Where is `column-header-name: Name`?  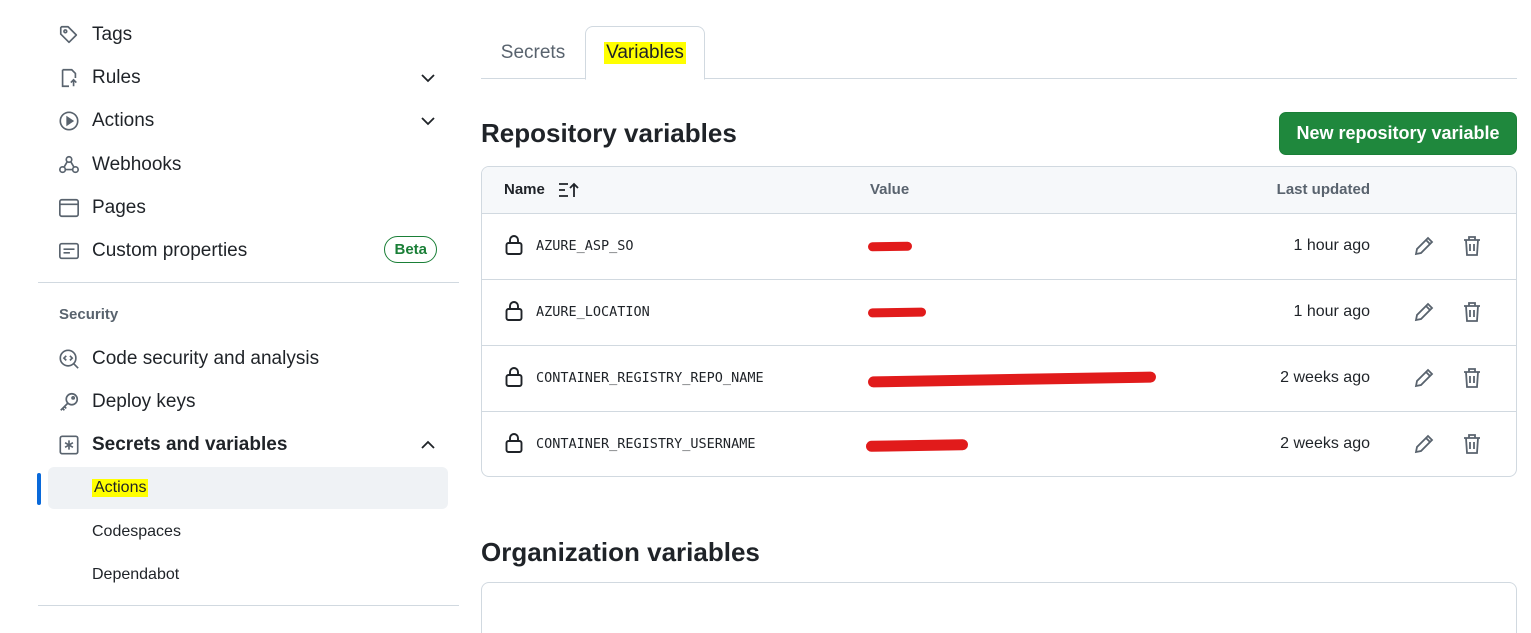
column-header-name: Name is located at coordinates (524, 189).